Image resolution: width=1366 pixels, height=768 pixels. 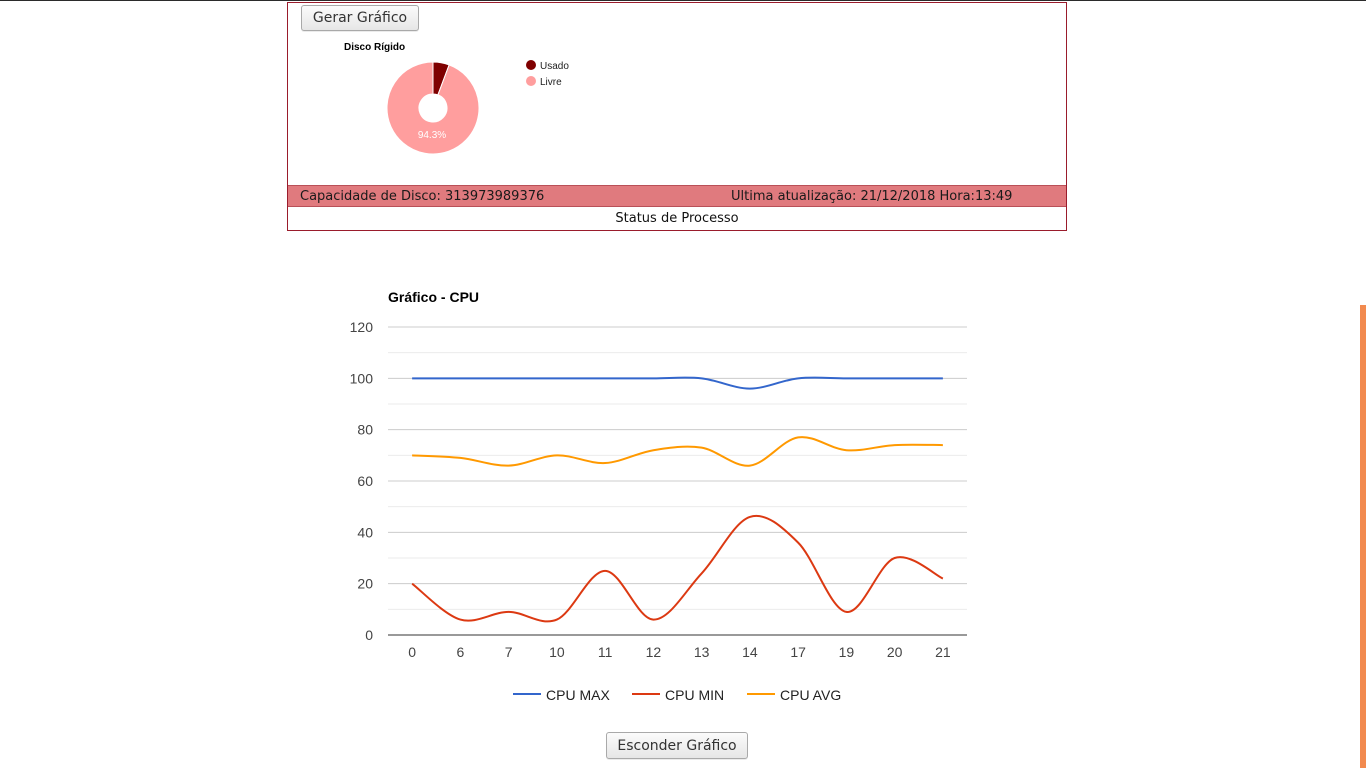 I want to click on x-tick-label: 11, so click(x=605, y=652).